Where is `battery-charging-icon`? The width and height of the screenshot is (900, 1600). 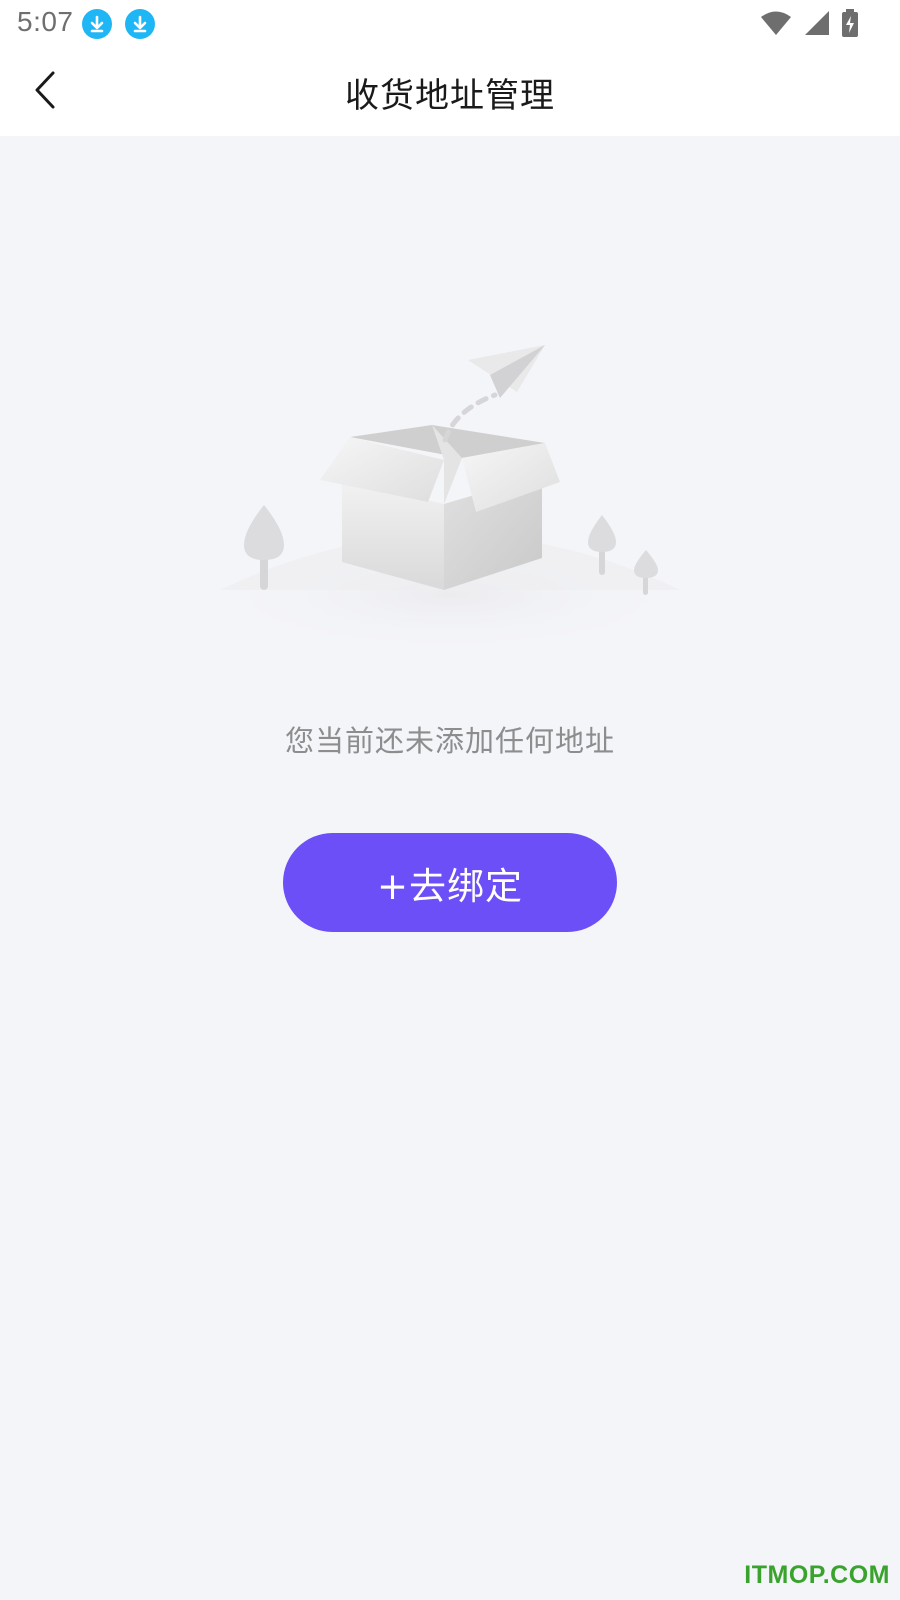
battery-charging-icon is located at coordinates (850, 25).